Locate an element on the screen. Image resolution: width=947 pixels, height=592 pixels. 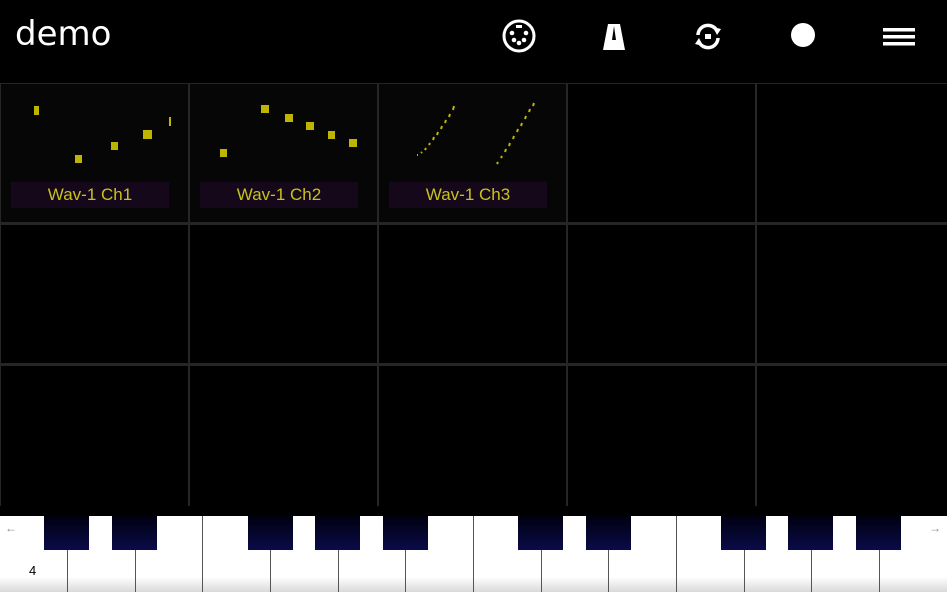
top-bar: demo is located at coordinates (473, 42).